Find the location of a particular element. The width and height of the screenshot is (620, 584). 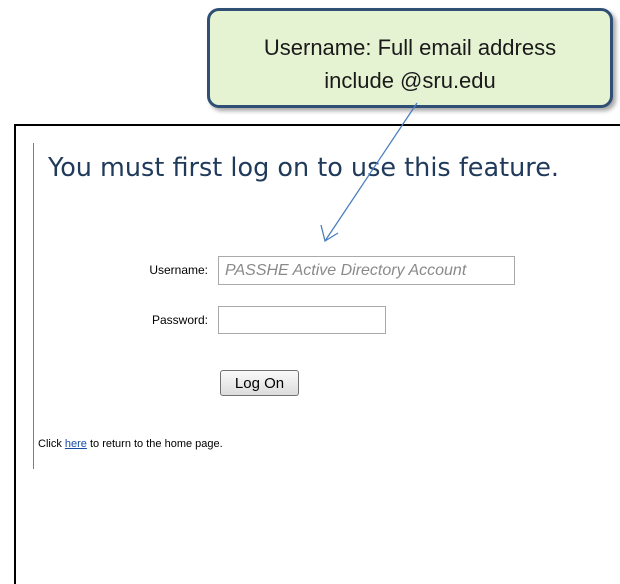

home-page-link: here is located at coordinates (76, 444).